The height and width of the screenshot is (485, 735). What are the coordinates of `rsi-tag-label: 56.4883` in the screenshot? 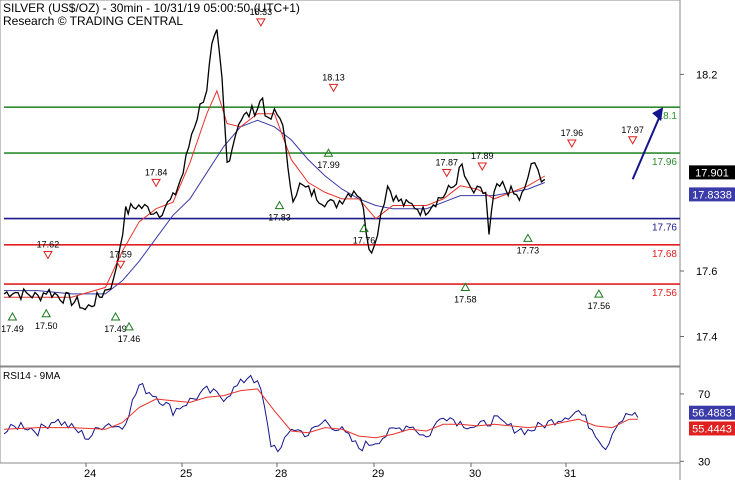 It's located at (712, 414).